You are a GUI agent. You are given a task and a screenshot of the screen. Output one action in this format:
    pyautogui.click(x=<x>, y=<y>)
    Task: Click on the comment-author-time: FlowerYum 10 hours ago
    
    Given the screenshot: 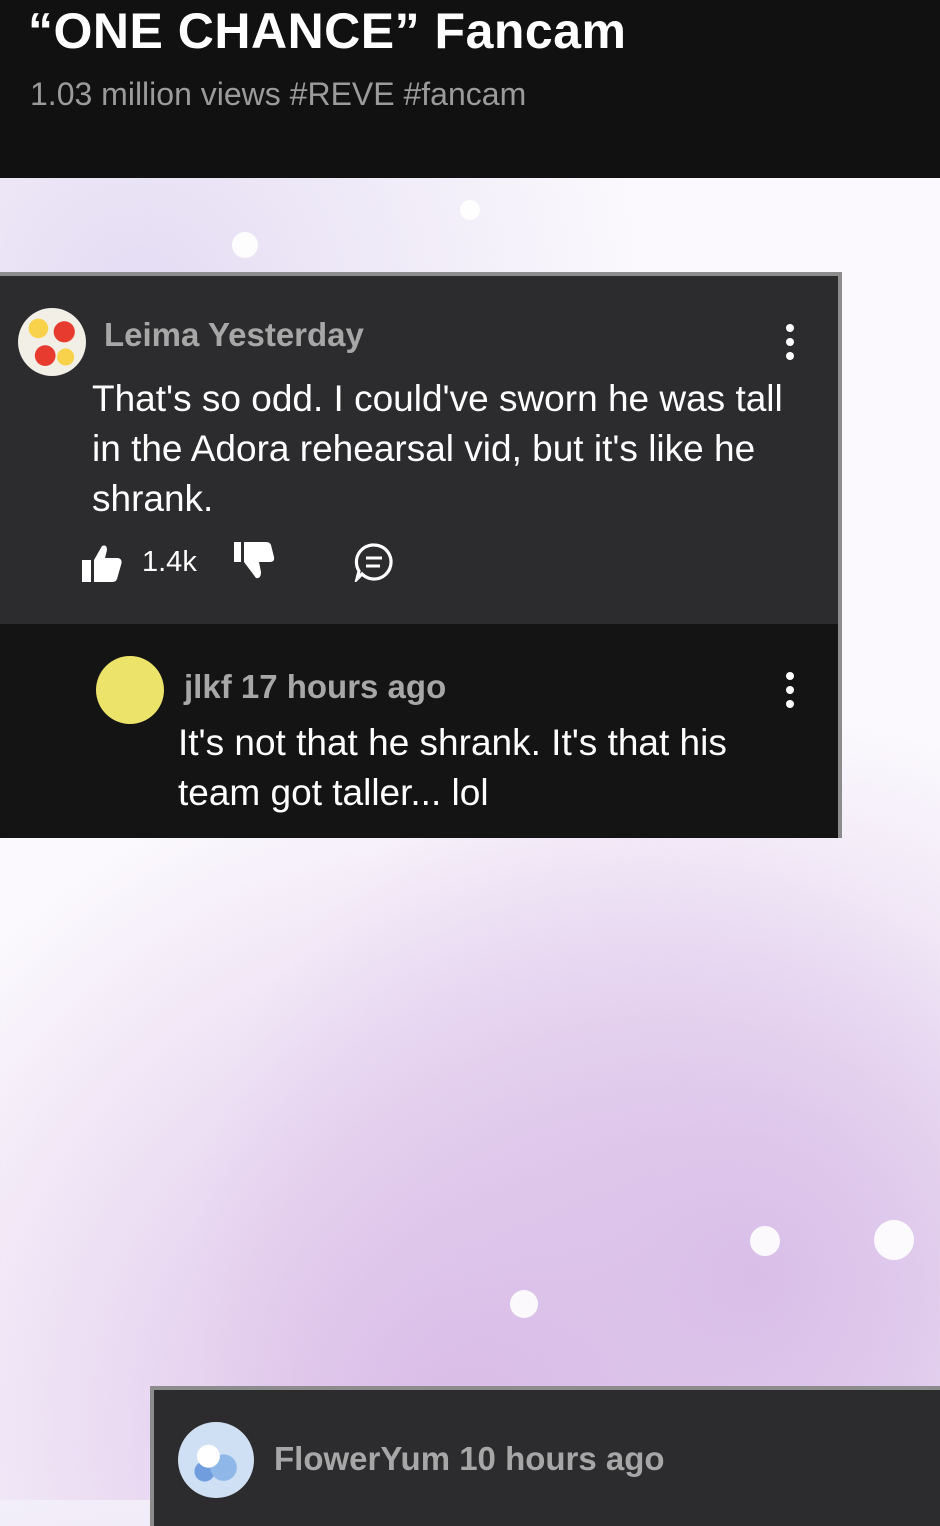 What is the action you would take?
    pyautogui.click(x=469, y=1458)
    